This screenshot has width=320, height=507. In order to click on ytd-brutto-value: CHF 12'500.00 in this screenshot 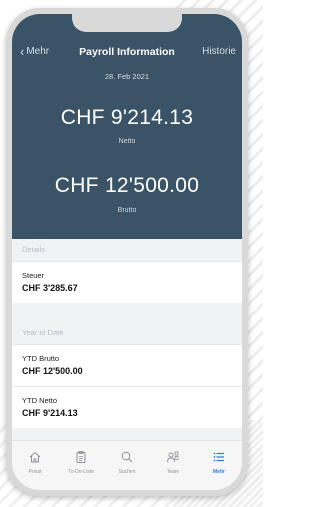, I will do `click(52, 371)`.